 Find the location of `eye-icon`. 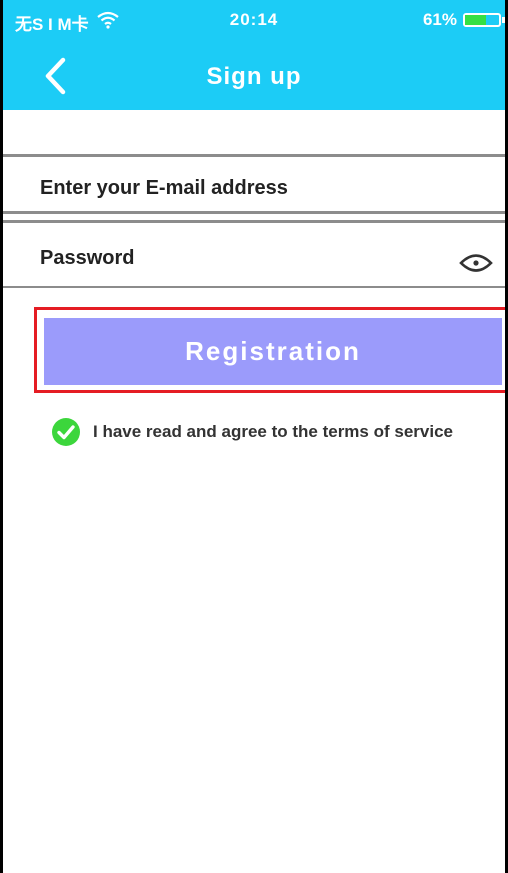

eye-icon is located at coordinates (476, 263).